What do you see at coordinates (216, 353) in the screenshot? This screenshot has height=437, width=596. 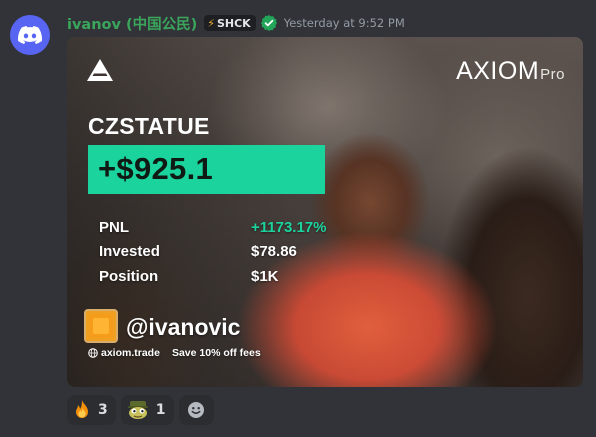 I see `promo-text: Save 10% off fees` at bounding box center [216, 353].